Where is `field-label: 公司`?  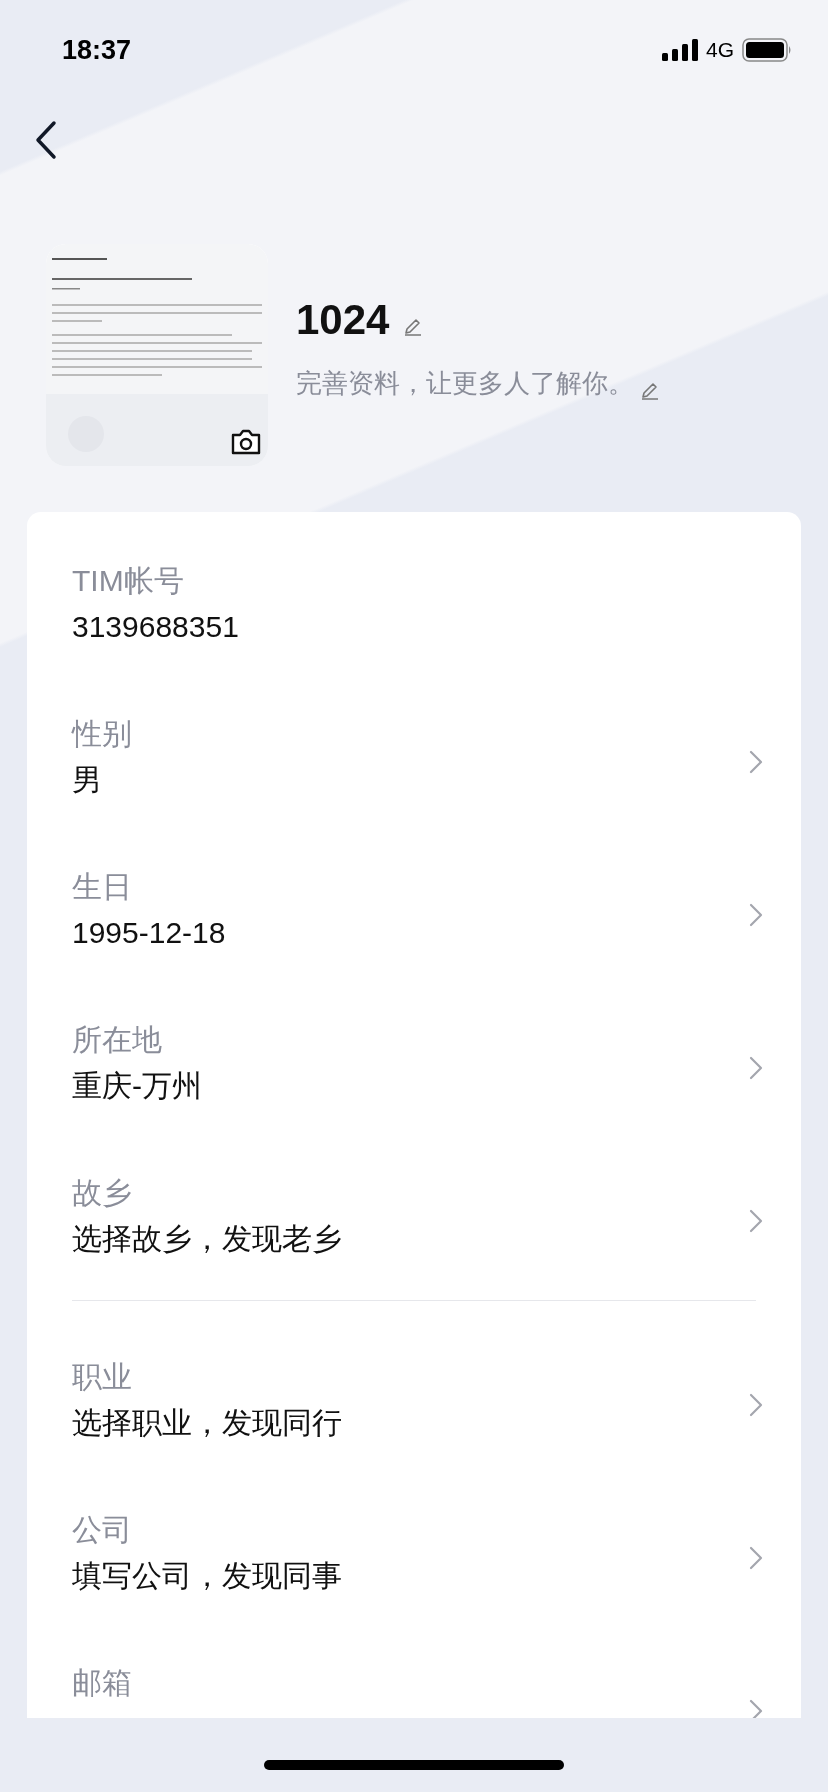 field-label: 公司 is located at coordinates (102, 1530).